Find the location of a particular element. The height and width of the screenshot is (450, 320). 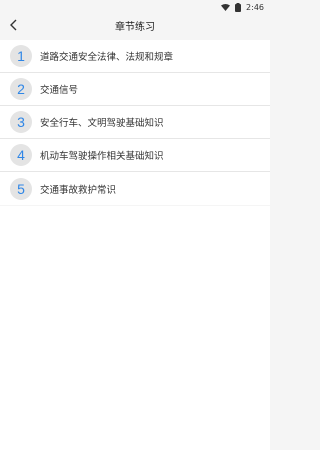

chapter-item-4: 4 机动车驾驶操作相关基础知识 is located at coordinates (135, 155).